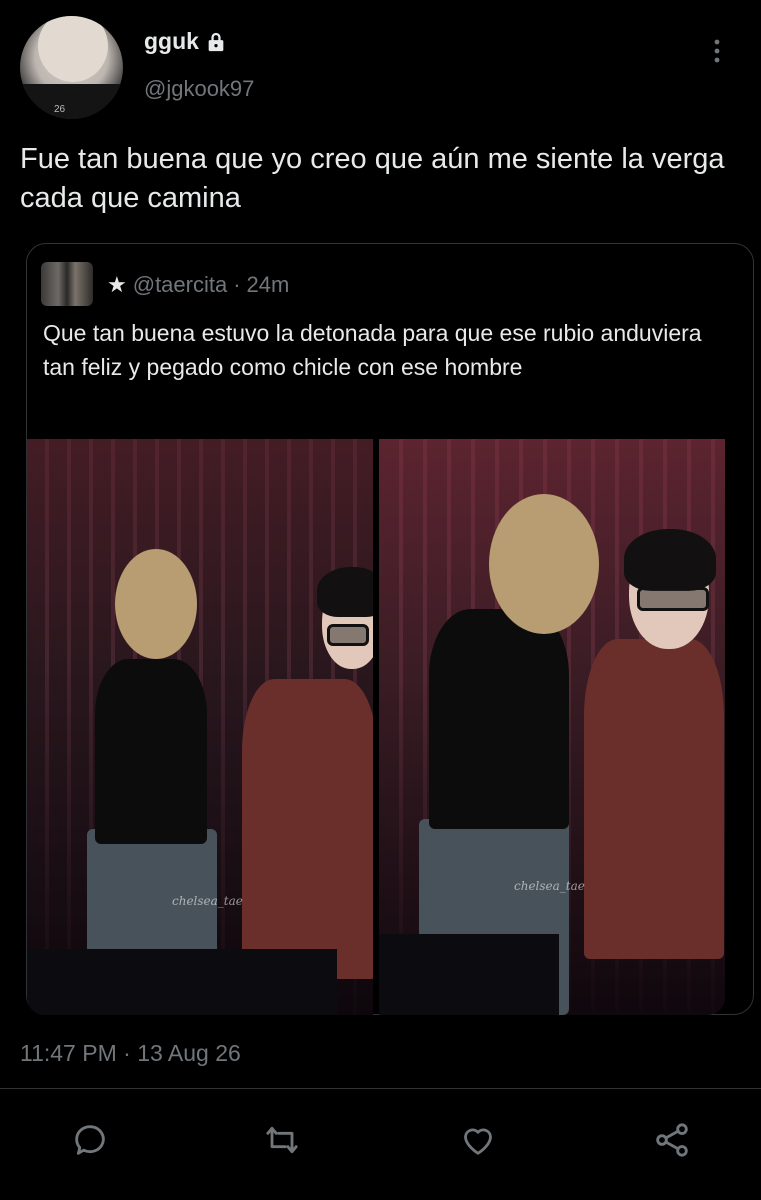 Image resolution: width=761 pixels, height=1200 pixels. Describe the element at coordinates (717, 51) in the screenshot. I see `more-vertical-icon` at that location.